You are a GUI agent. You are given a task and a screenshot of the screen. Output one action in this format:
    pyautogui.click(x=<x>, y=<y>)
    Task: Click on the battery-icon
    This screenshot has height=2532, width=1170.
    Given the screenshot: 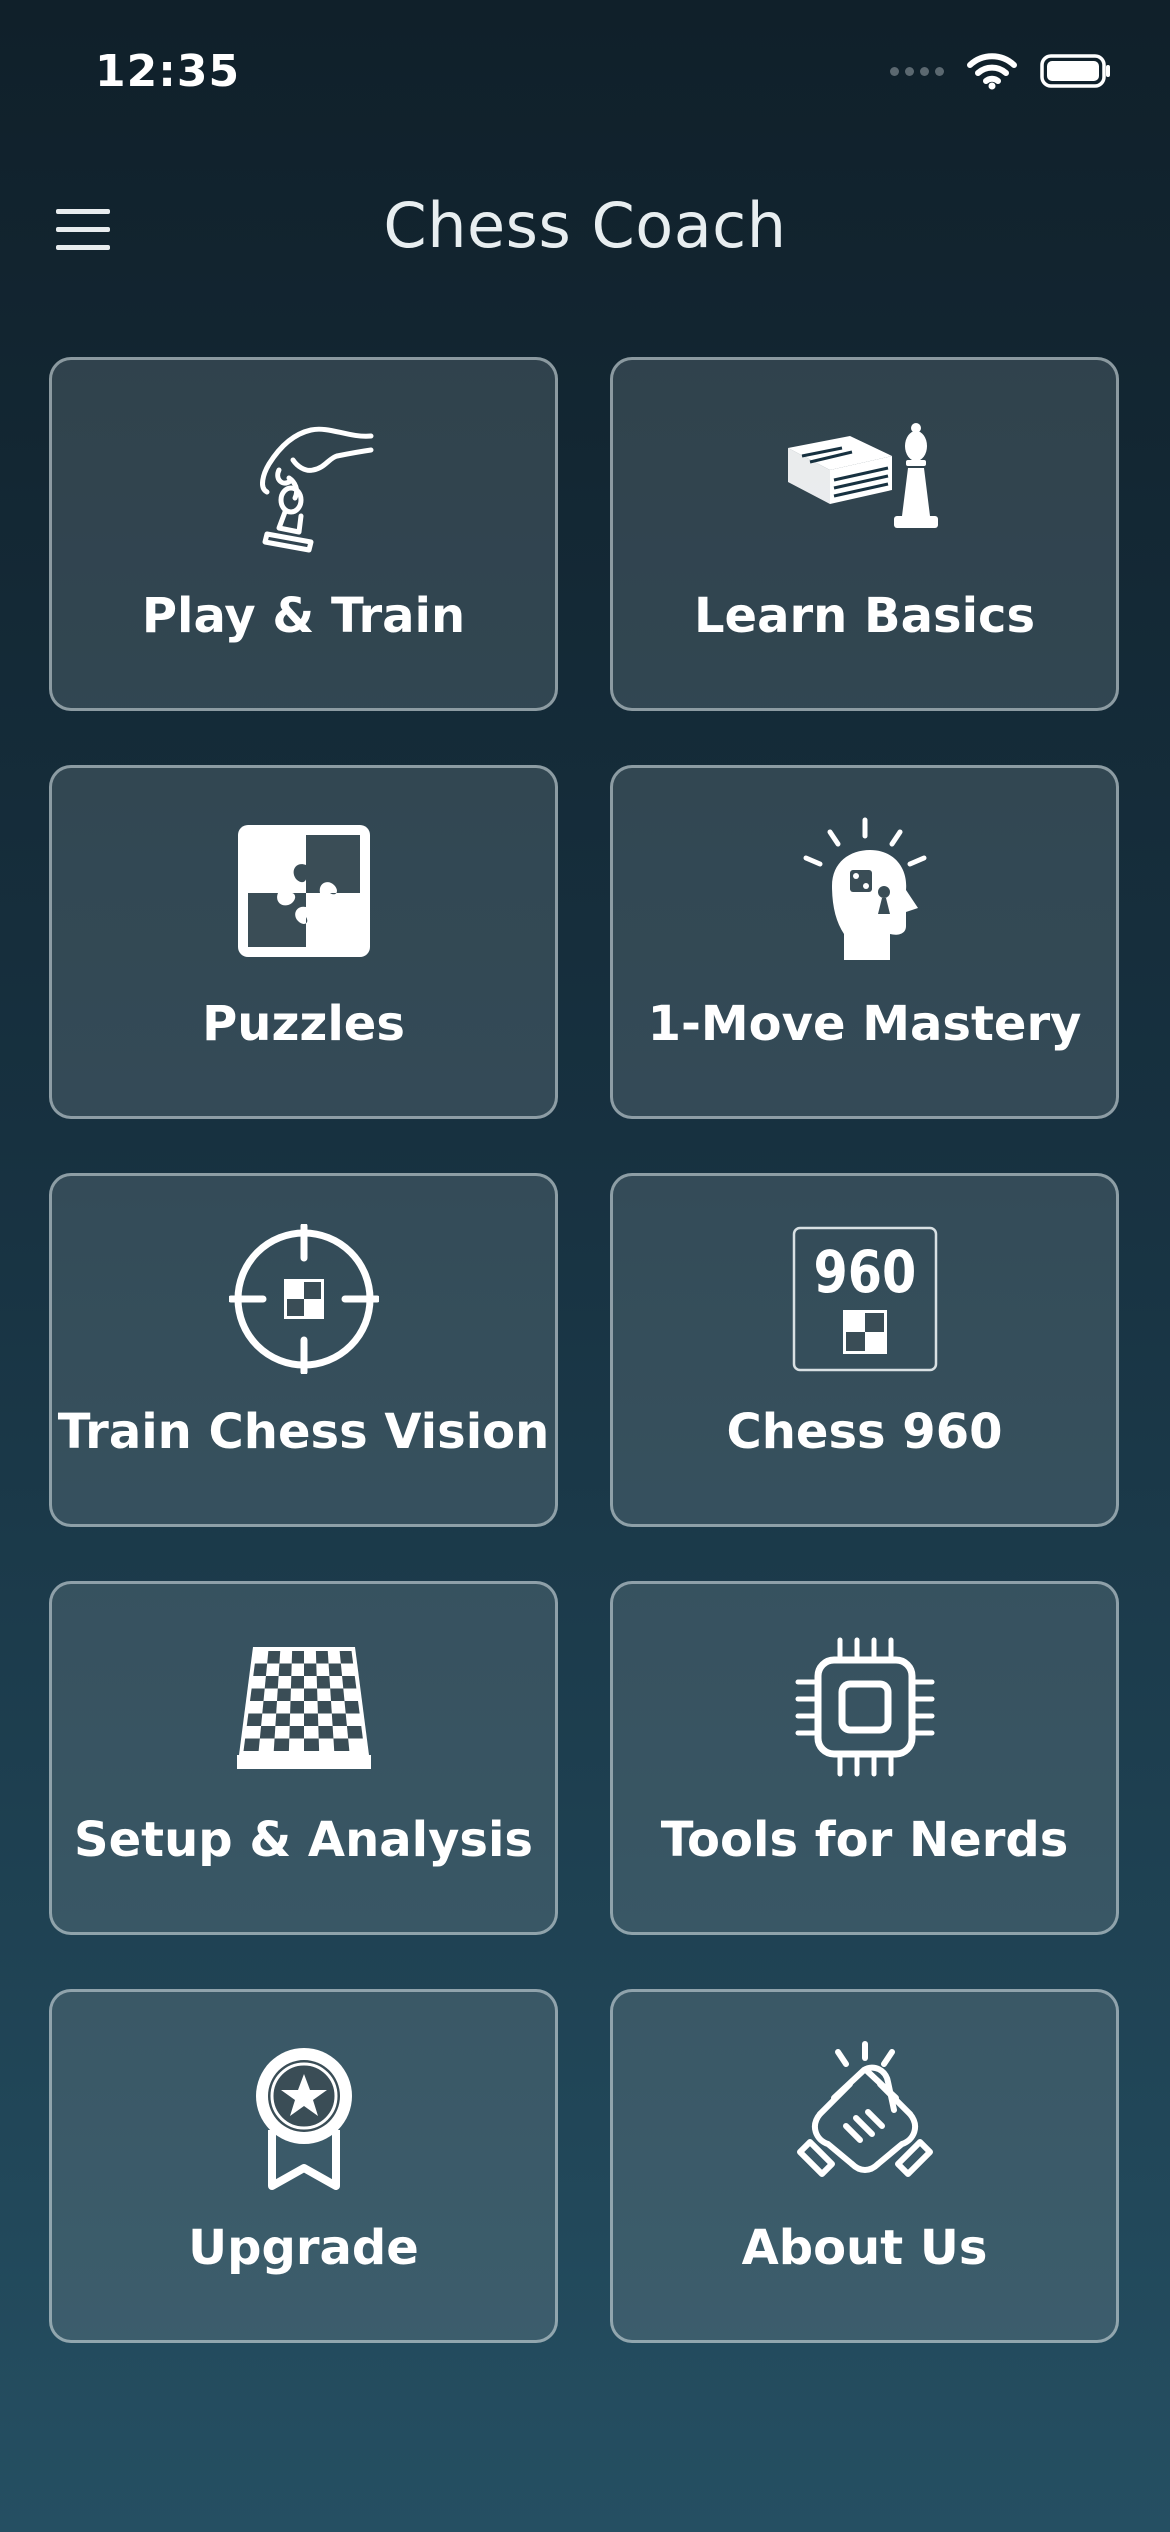 What is the action you would take?
    pyautogui.click(x=1075, y=71)
    